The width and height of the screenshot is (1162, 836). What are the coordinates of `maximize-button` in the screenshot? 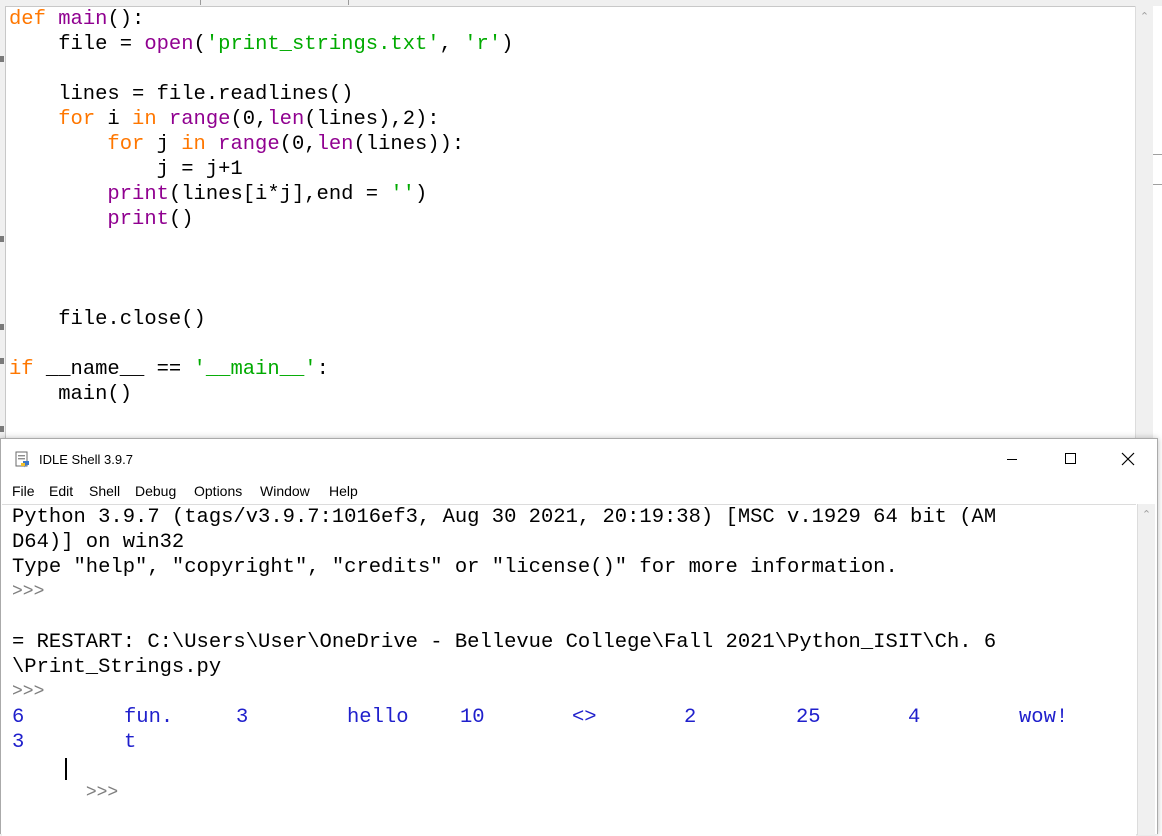 It's located at (1070, 459).